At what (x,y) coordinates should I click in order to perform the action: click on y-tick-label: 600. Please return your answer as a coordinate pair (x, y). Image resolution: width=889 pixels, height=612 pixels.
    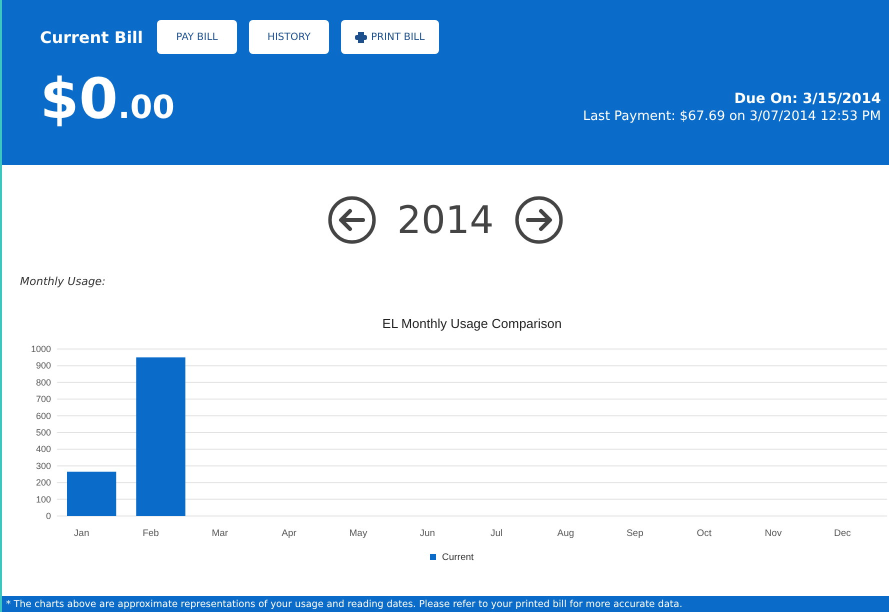
    Looking at the image, I should click on (43, 415).